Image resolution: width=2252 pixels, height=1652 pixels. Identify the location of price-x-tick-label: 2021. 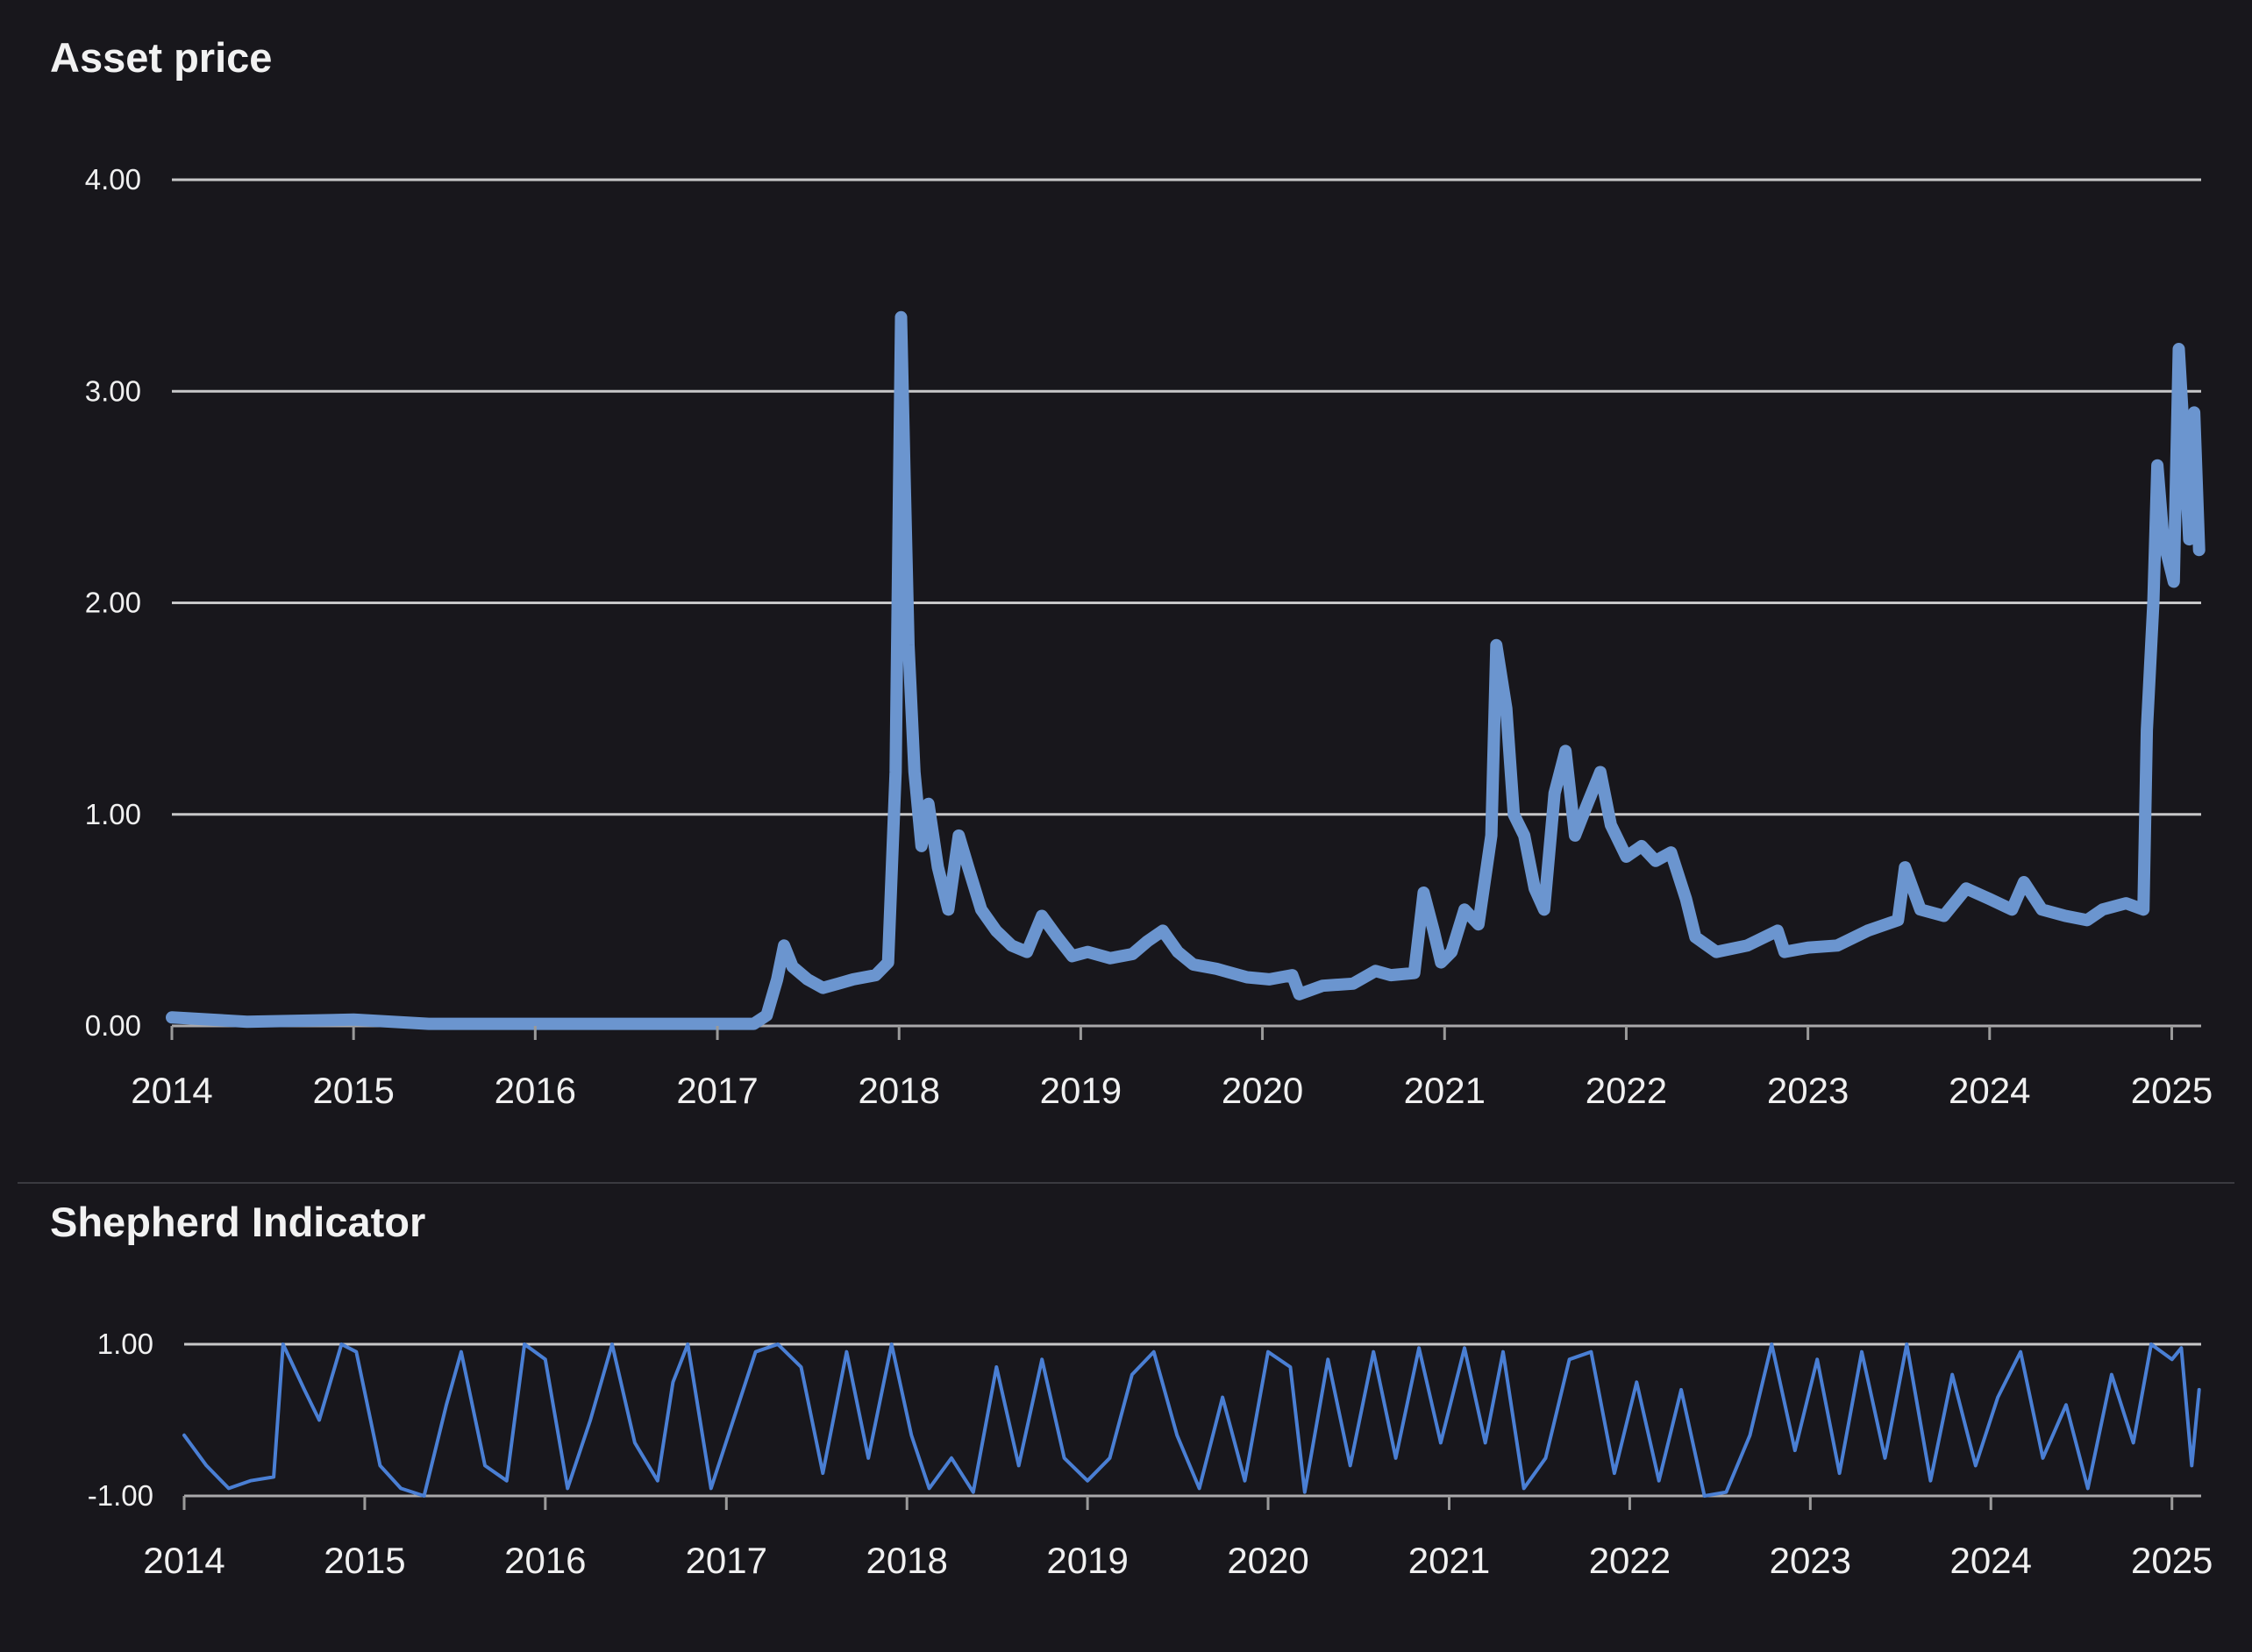
(1445, 1090).